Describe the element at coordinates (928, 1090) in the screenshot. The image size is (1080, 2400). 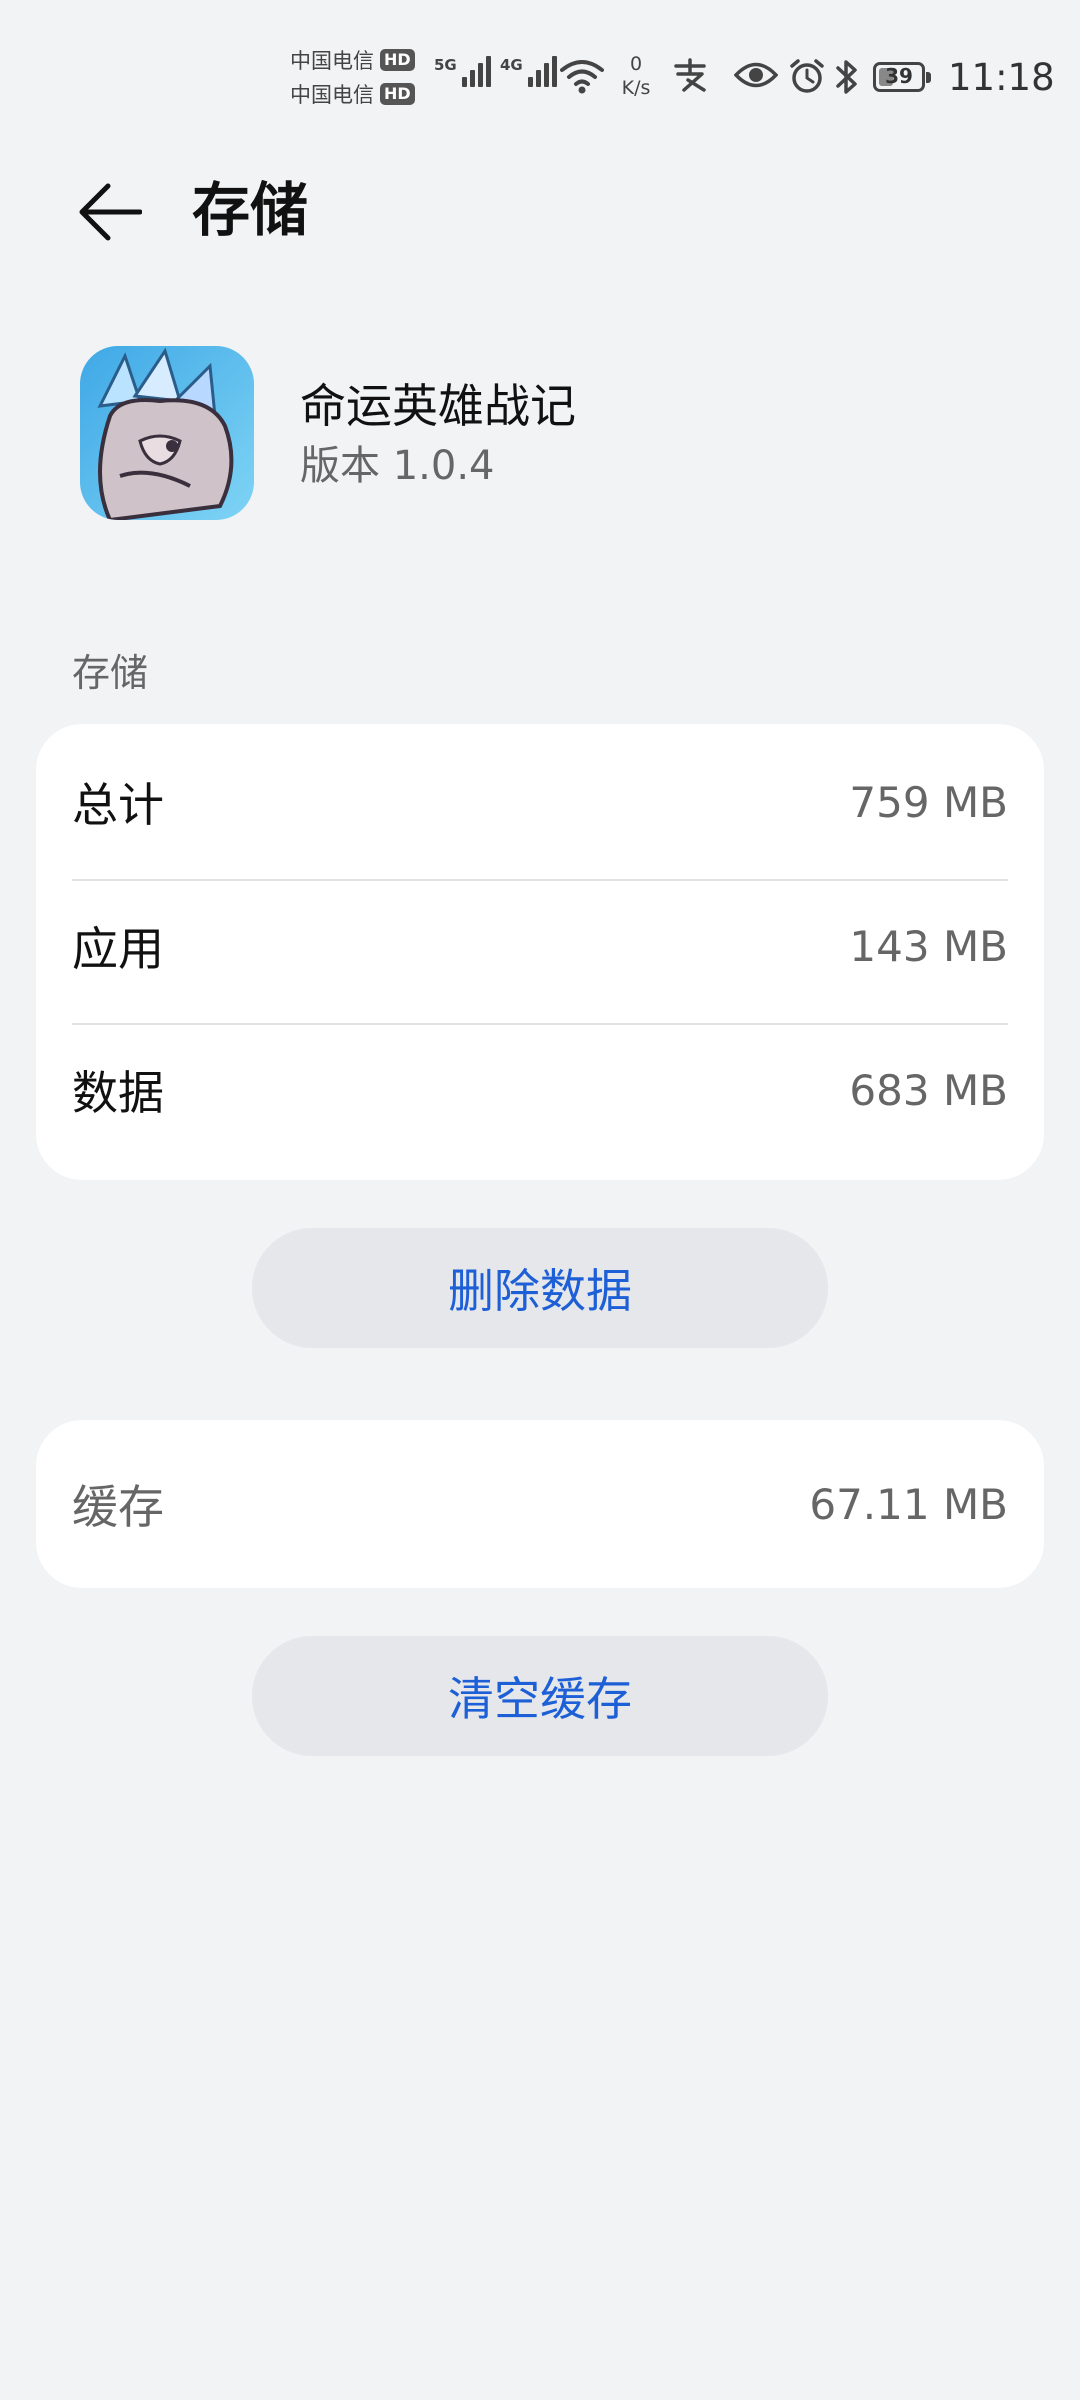
I see `row-value: 683 MB` at that location.